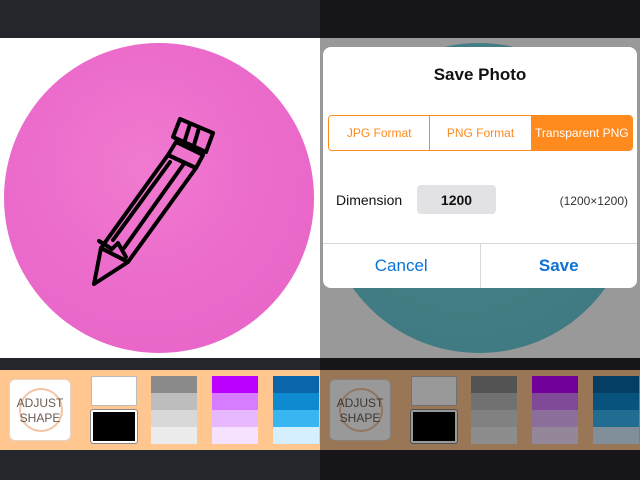 Image resolution: width=640 pixels, height=480 pixels. What do you see at coordinates (581, 133) in the screenshot?
I see `format-option-transparent-png: Transparent PNG` at bounding box center [581, 133].